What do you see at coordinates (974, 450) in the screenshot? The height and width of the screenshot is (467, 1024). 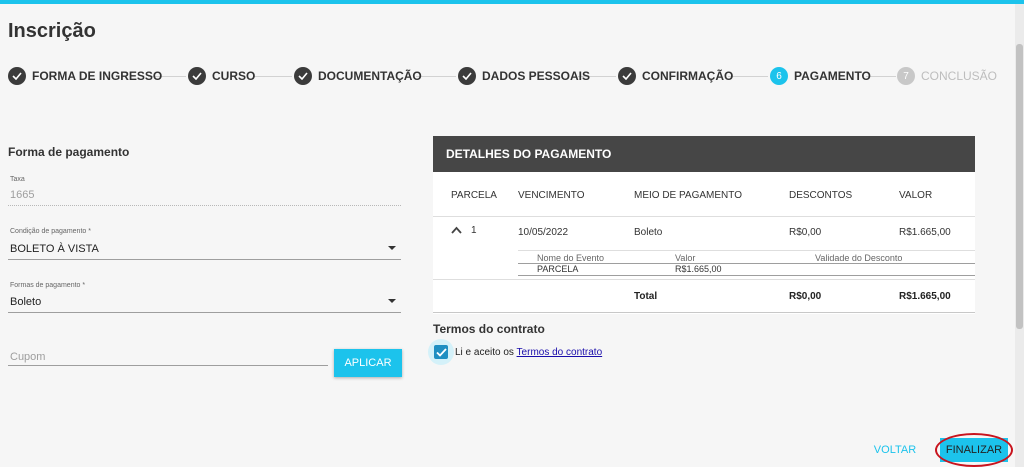 I see `finish-button: FINALIZAR` at bounding box center [974, 450].